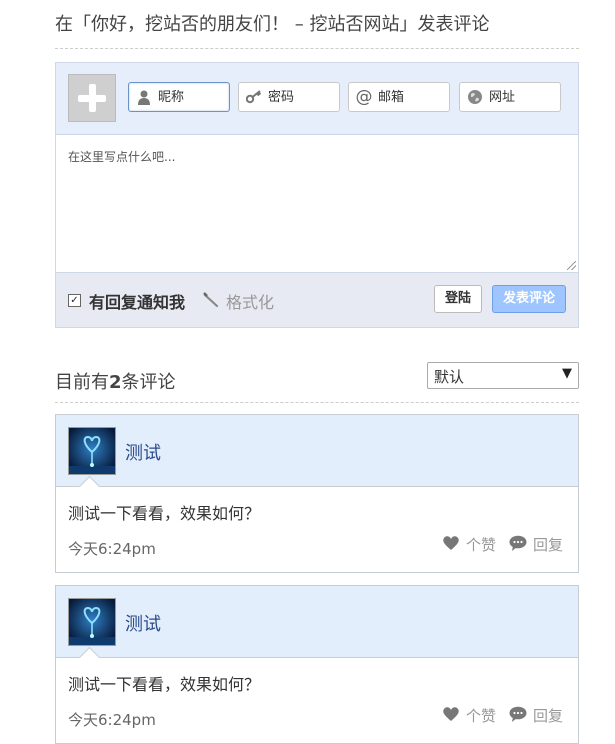 This screenshot has height=744, width=615. I want to click on globe-icon, so click(475, 97).